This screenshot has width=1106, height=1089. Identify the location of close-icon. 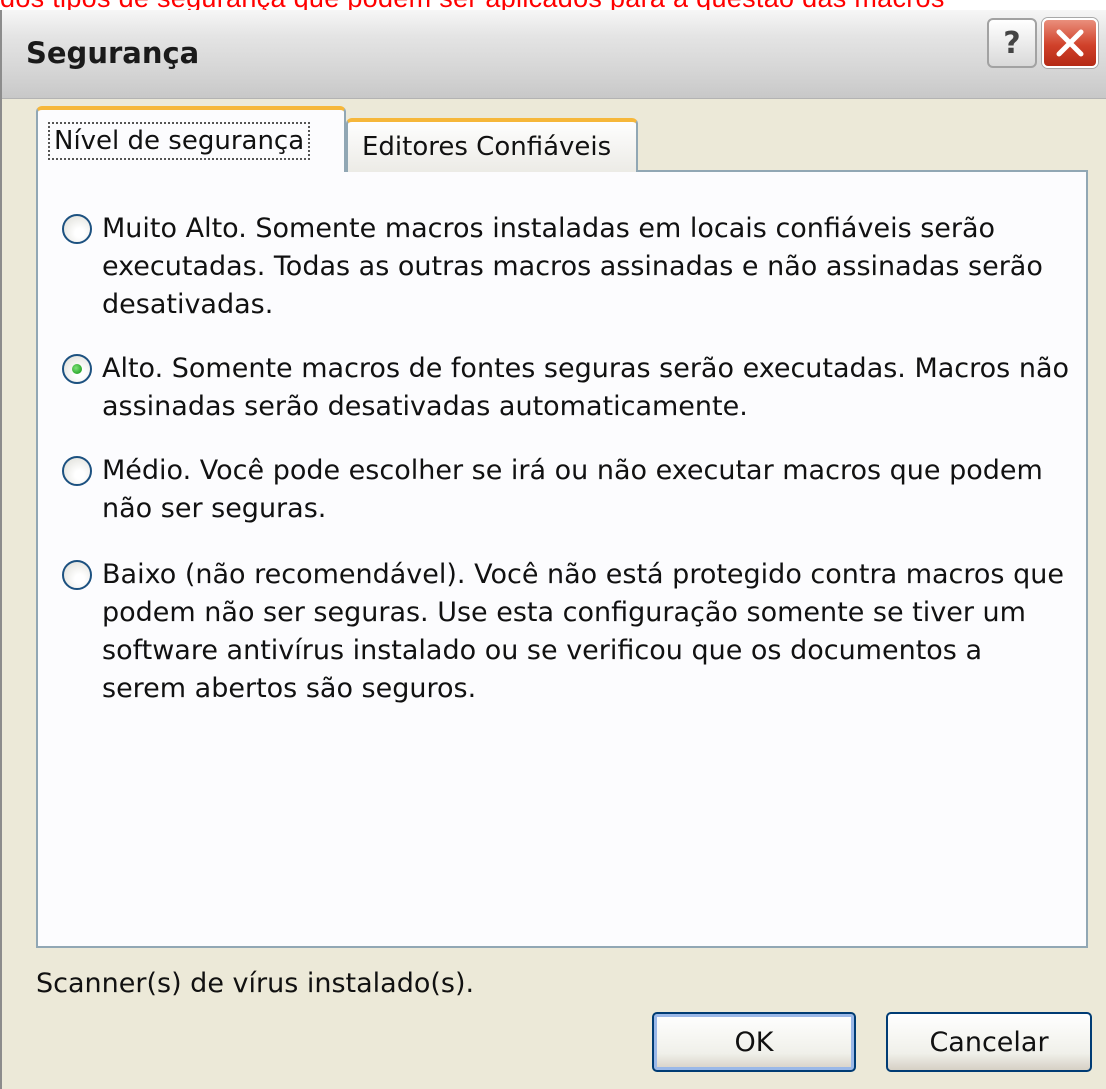
(1070, 43).